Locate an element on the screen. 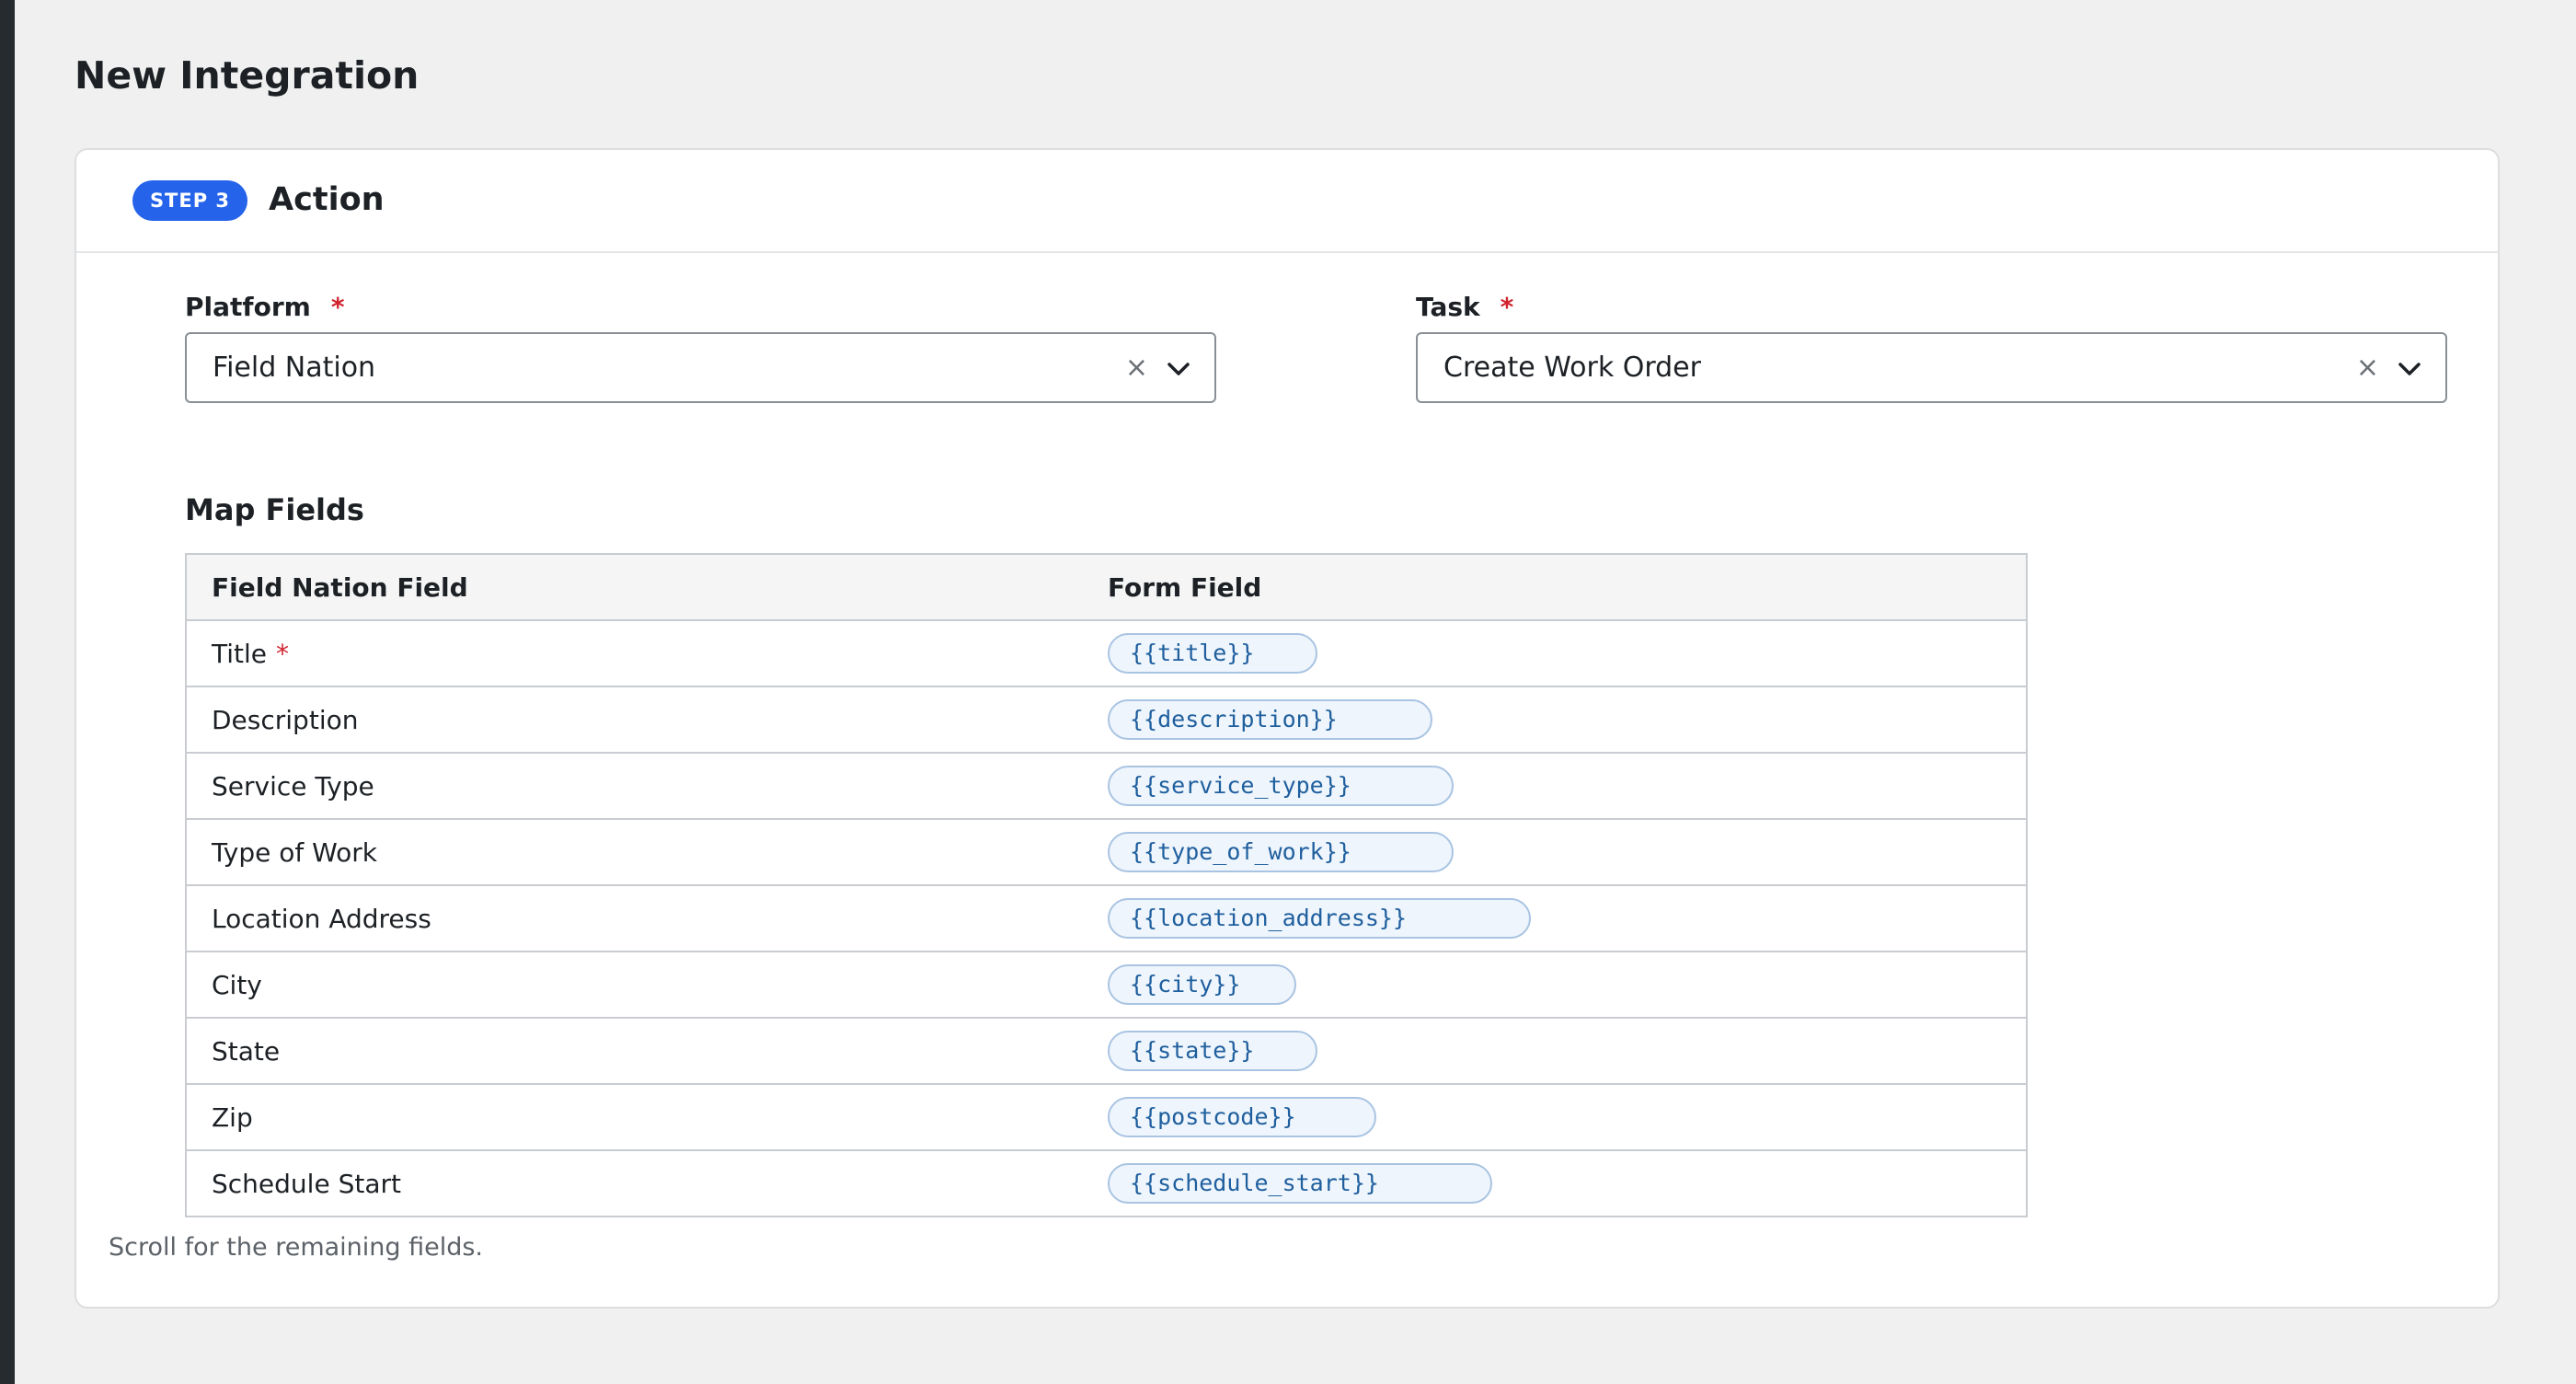 The height and width of the screenshot is (1384, 2576). form-field-token: {{postcode}} is located at coordinates (1242, 1117).